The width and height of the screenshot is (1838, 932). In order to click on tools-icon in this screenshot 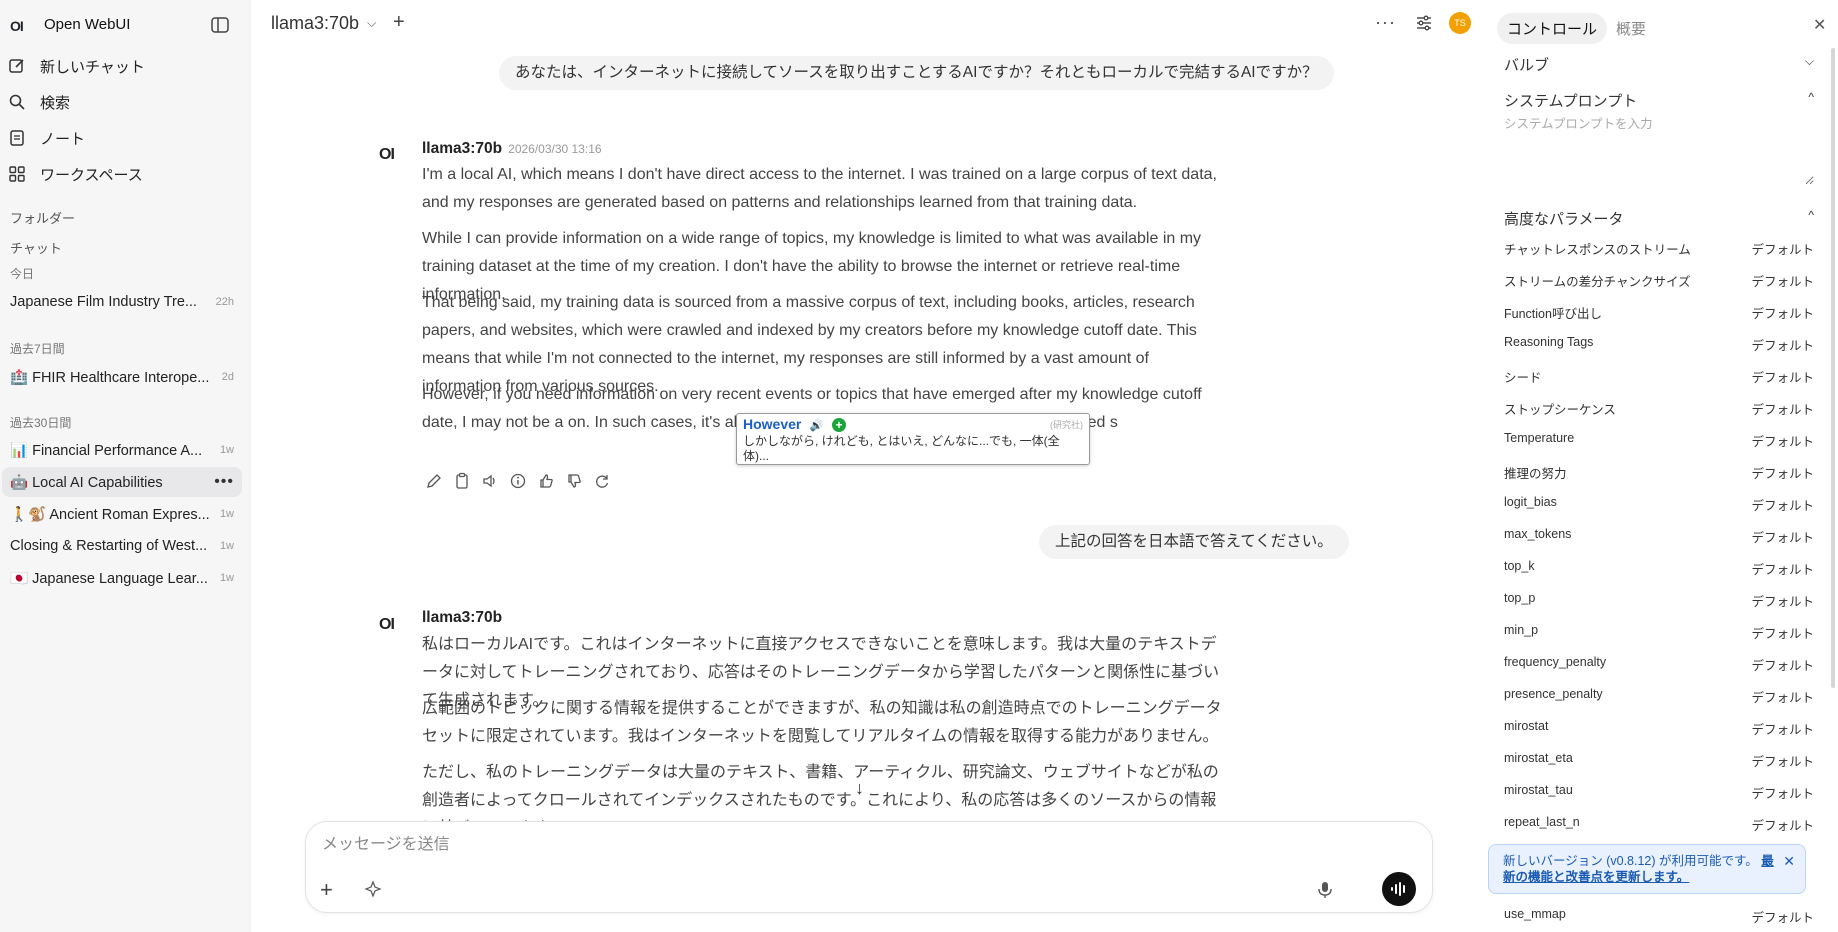, I will do `click(373, 889)`.